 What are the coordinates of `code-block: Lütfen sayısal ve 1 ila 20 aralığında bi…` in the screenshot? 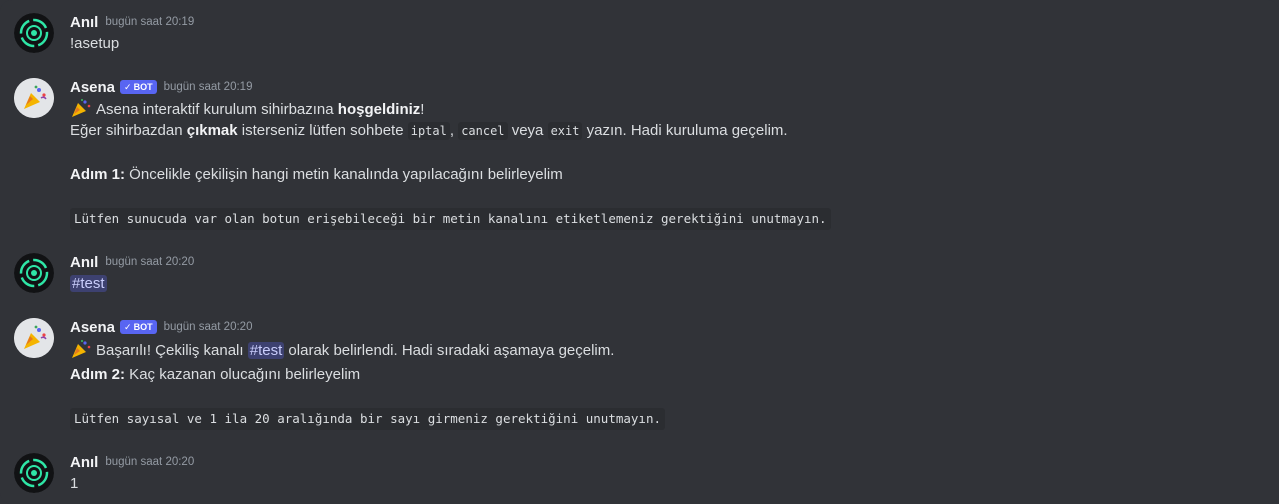 It's located at (367, 419).